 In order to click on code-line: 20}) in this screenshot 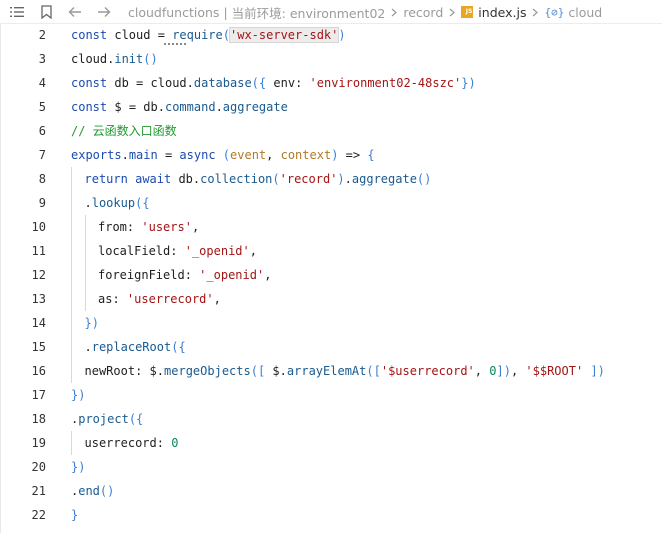, I will do `click(331, 467)`.